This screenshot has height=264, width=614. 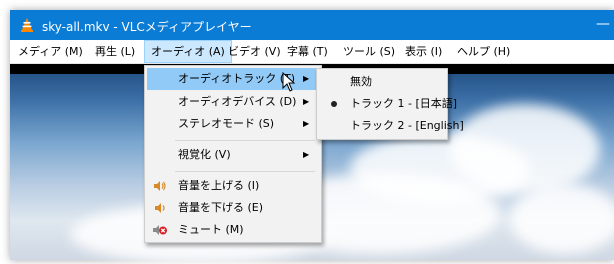 I want to click on menu-media: メディア (M), so click(x=50, y=51).